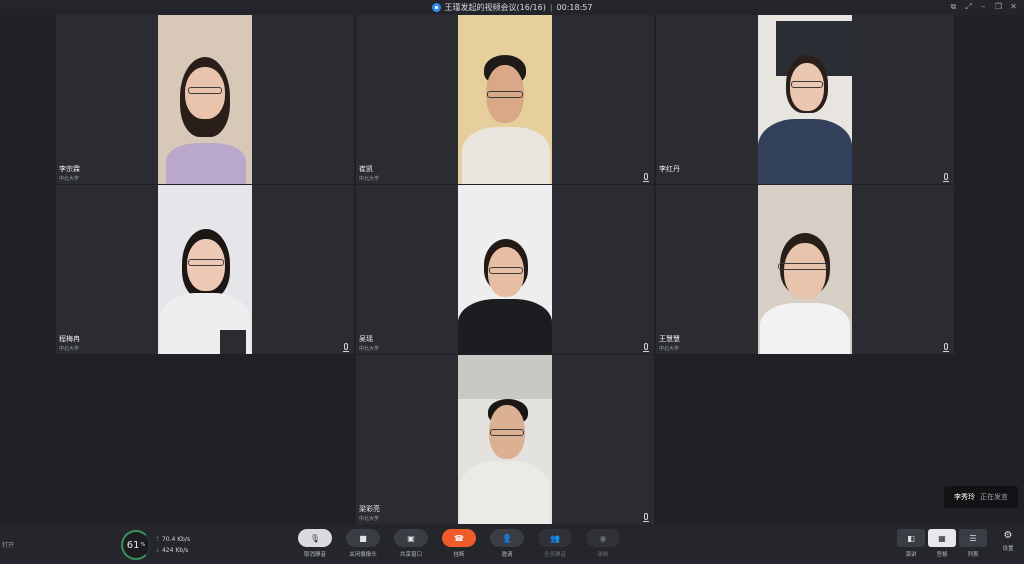 Image resolution: width=1024 pixels, height=564 pixels. What do you see at coordinates (436, 7) in the screenshot?
I see `meeting-app-icon` at bounding box center [436, 7].